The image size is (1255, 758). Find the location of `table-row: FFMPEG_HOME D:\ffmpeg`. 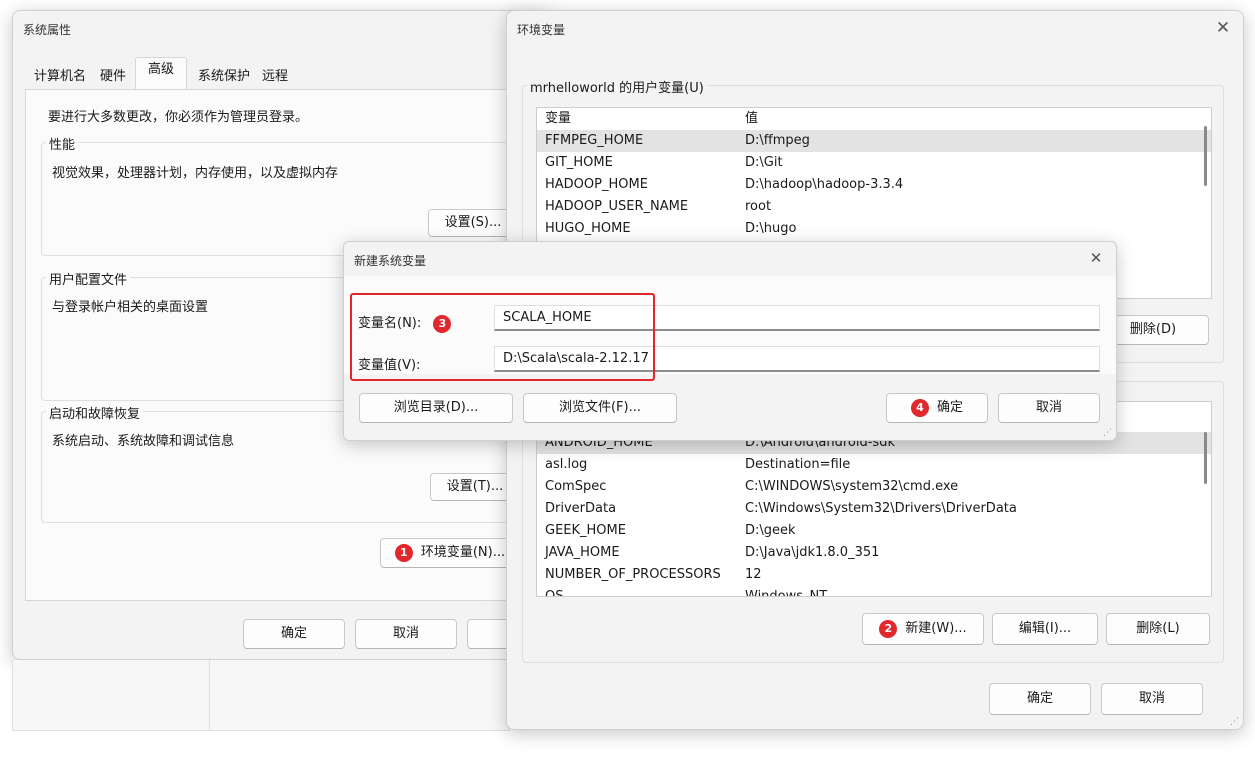

table-row: FFMPEG_HOME D:\ffmpeg is located at coordinates (874, 141).